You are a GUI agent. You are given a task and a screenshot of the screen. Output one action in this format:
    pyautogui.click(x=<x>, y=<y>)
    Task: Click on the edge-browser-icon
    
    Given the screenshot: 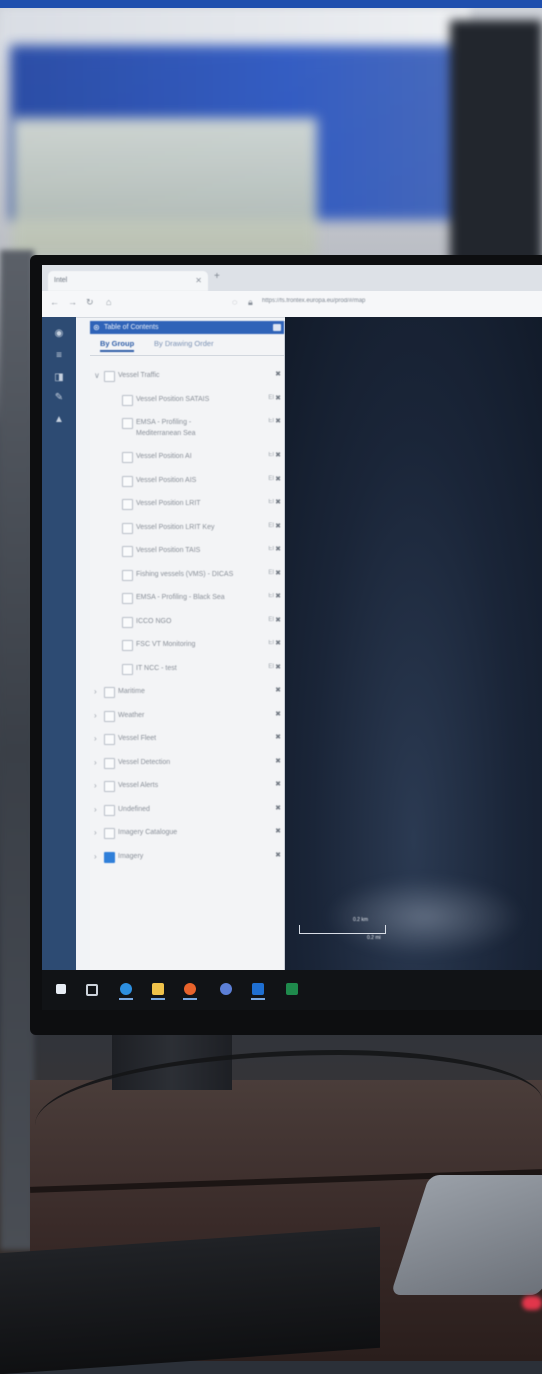 What is the action you would take?
    pyautogui.click(x=126, y=989)
    